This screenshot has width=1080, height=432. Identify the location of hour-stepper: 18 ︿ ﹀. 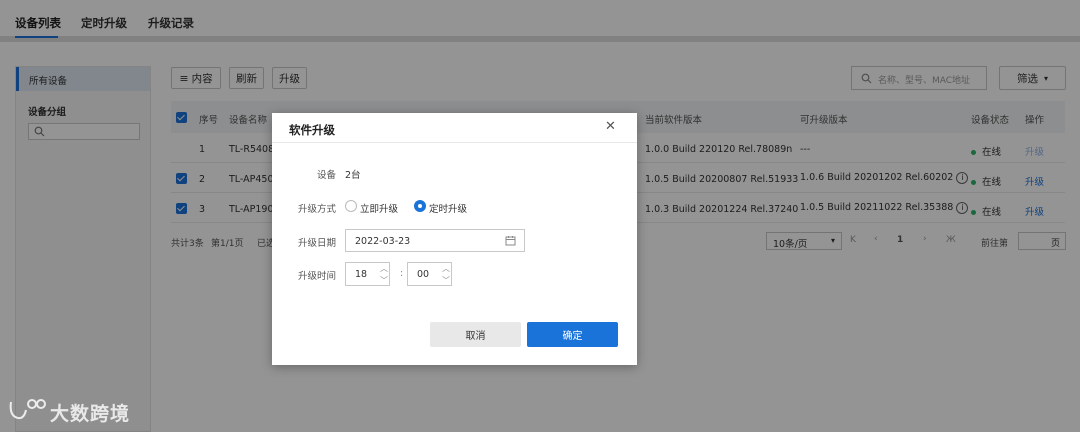
(367, 274).